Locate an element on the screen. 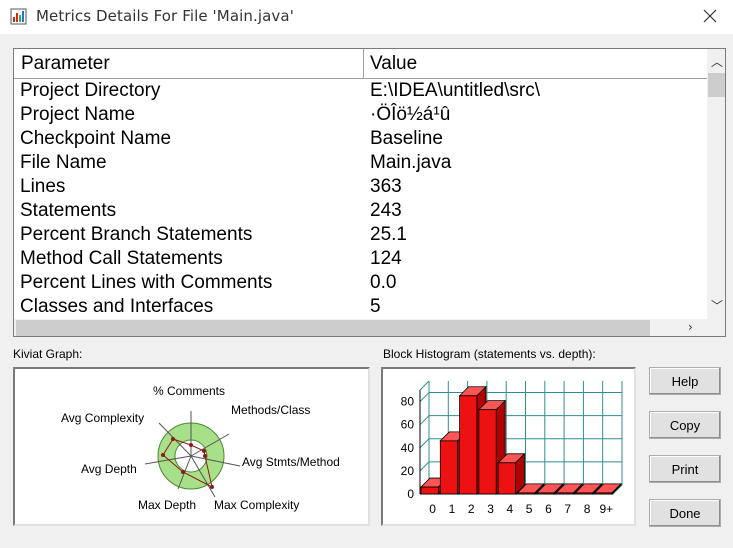 The width and height of the screenshot is (733, 548). kiviat-axis-label: Methods/Class is located at coordinates (271, 410).